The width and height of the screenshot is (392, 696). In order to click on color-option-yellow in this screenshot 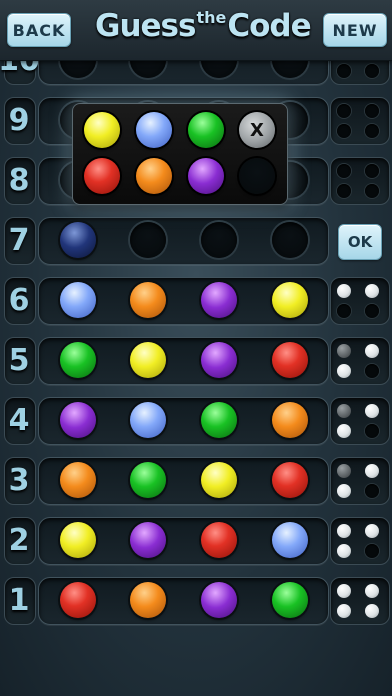, I will do `click(102, 130)`.